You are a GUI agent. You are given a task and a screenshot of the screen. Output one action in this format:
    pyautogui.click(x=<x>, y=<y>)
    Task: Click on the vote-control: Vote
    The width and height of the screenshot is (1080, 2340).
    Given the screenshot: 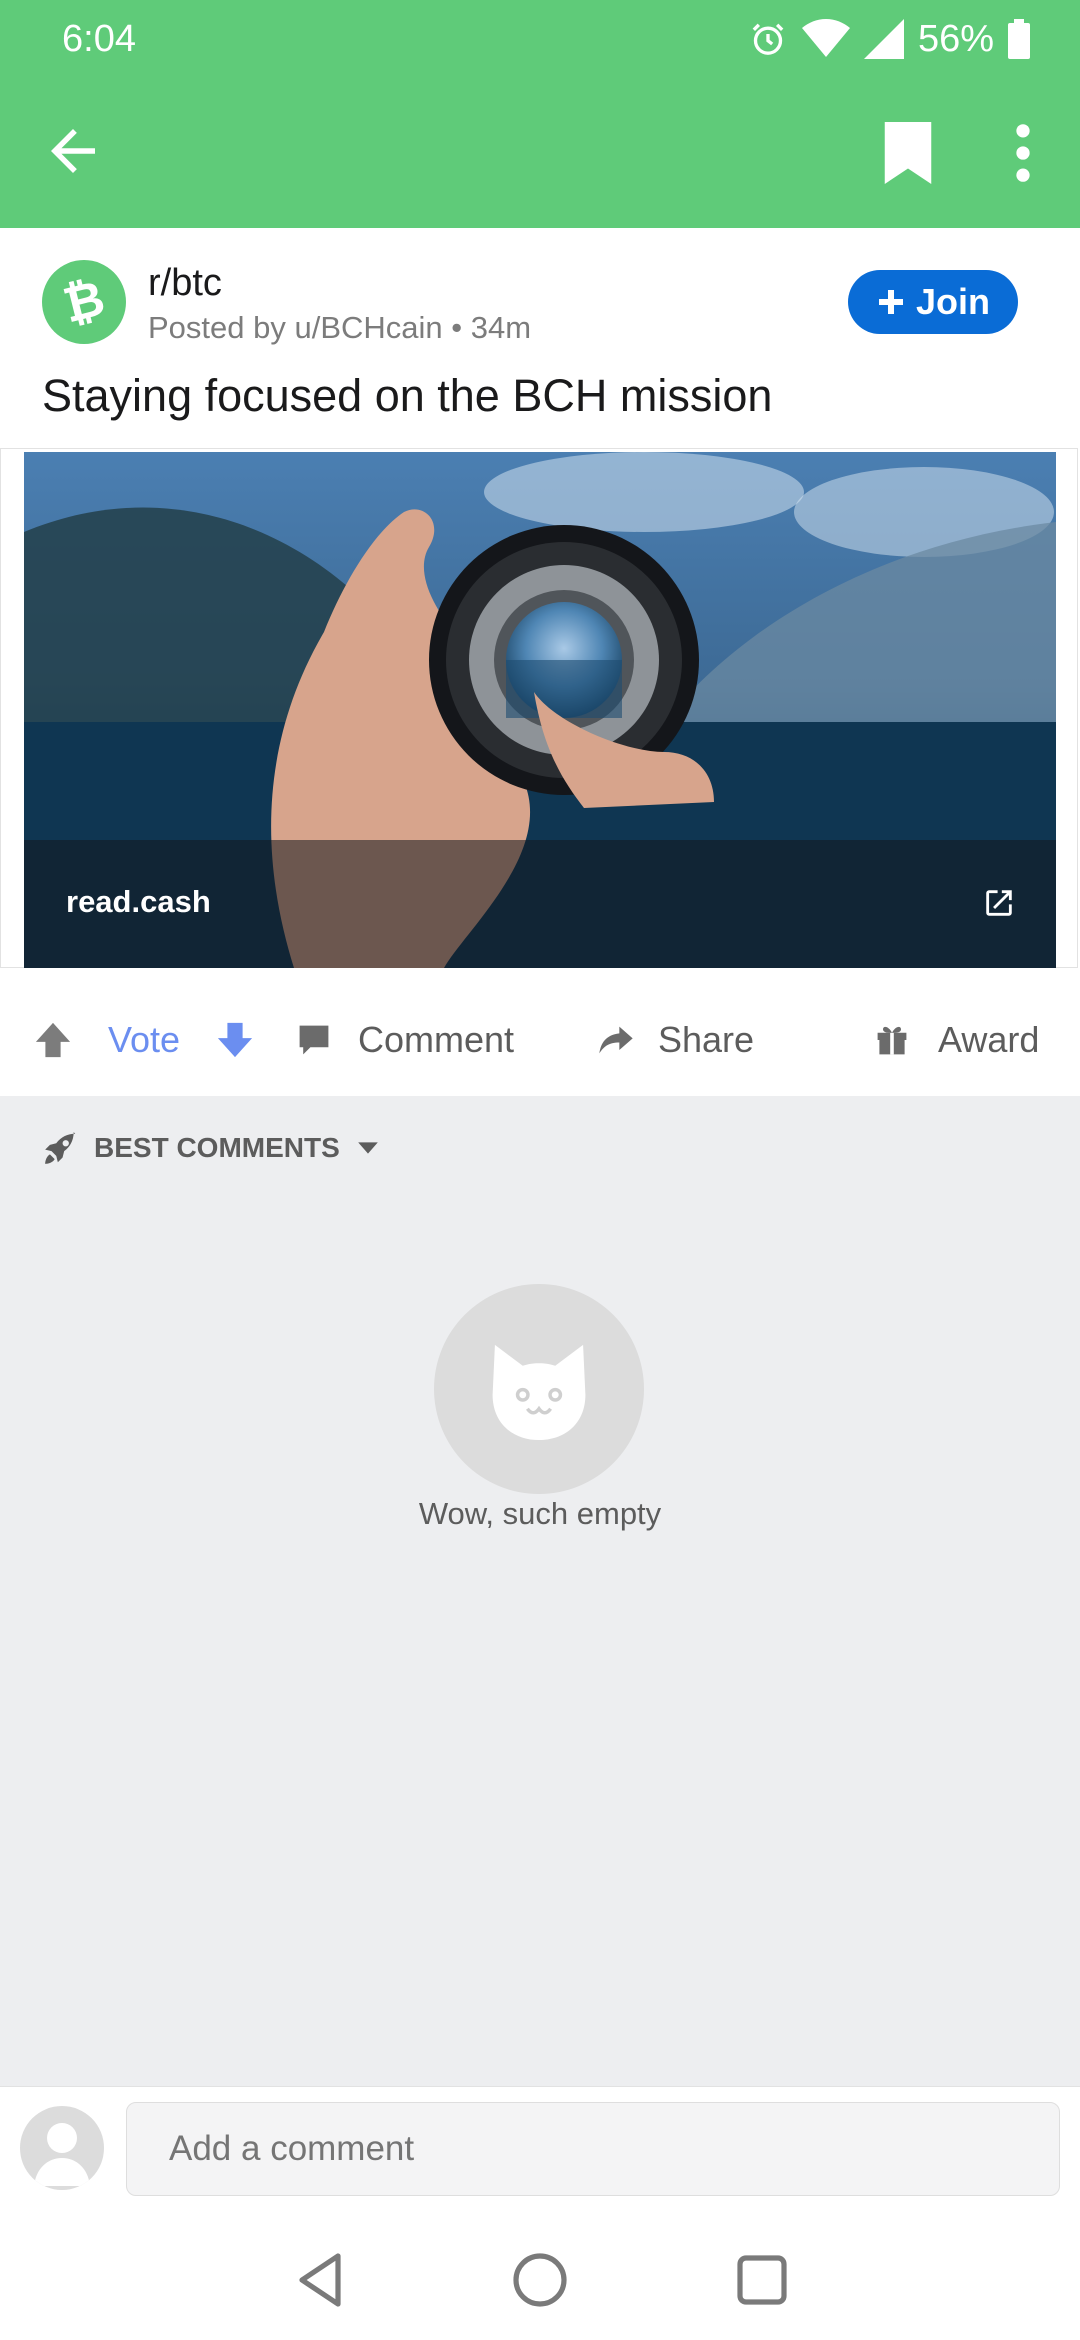 What is the action you would take?
    pyautogui.click(x=144, y=1040)
    